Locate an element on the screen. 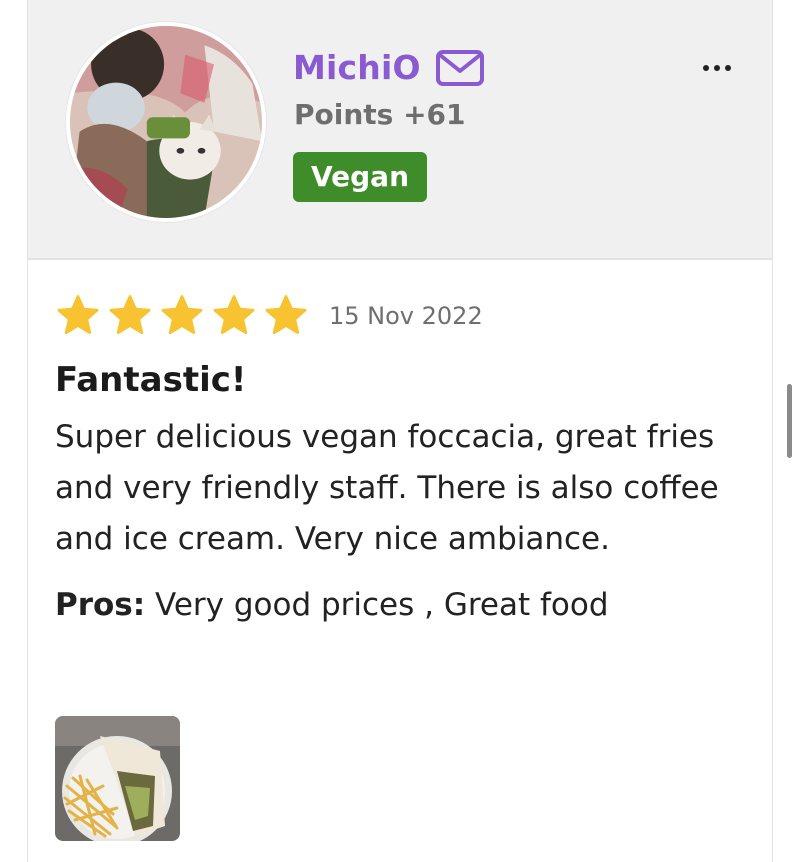 The height and width of the screenshot is (862, 800). avatar-photo-icon is located at coordinates (166, 122).